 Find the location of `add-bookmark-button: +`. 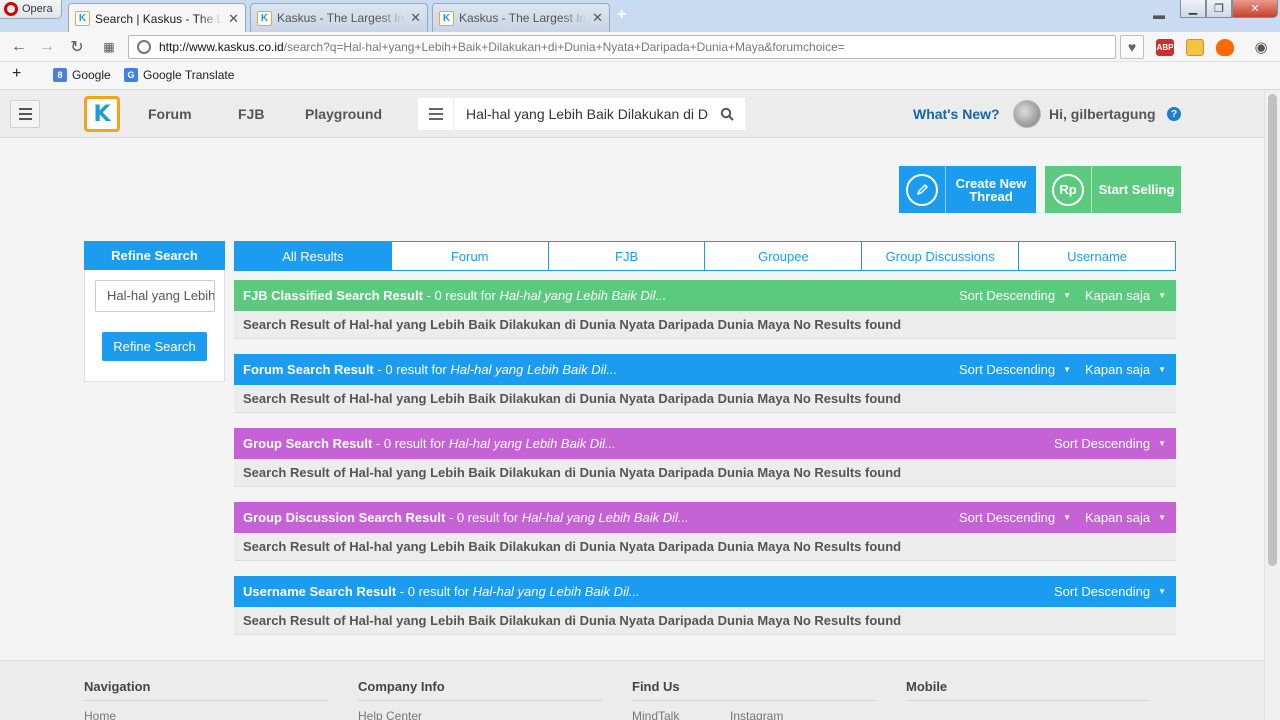

add-bookmark-button: + is located at coordinates (16, 74).